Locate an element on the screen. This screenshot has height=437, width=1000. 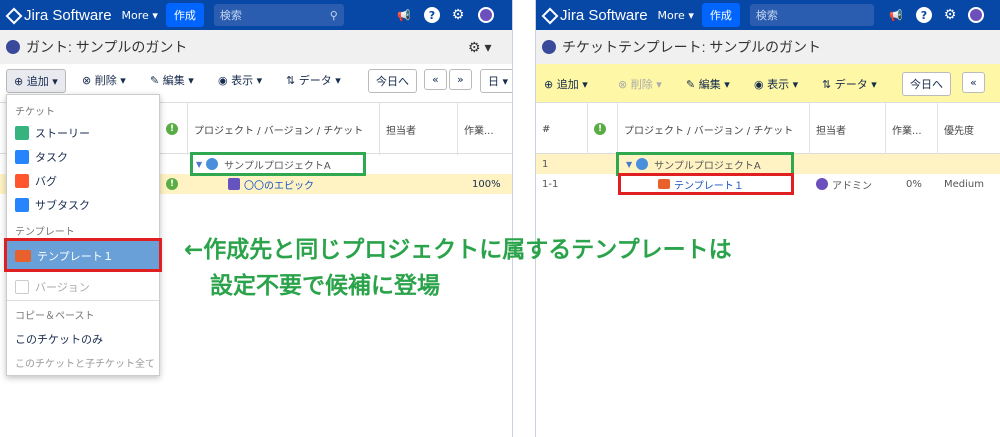
search-input: 検索 is located at coordinates (811, 15).